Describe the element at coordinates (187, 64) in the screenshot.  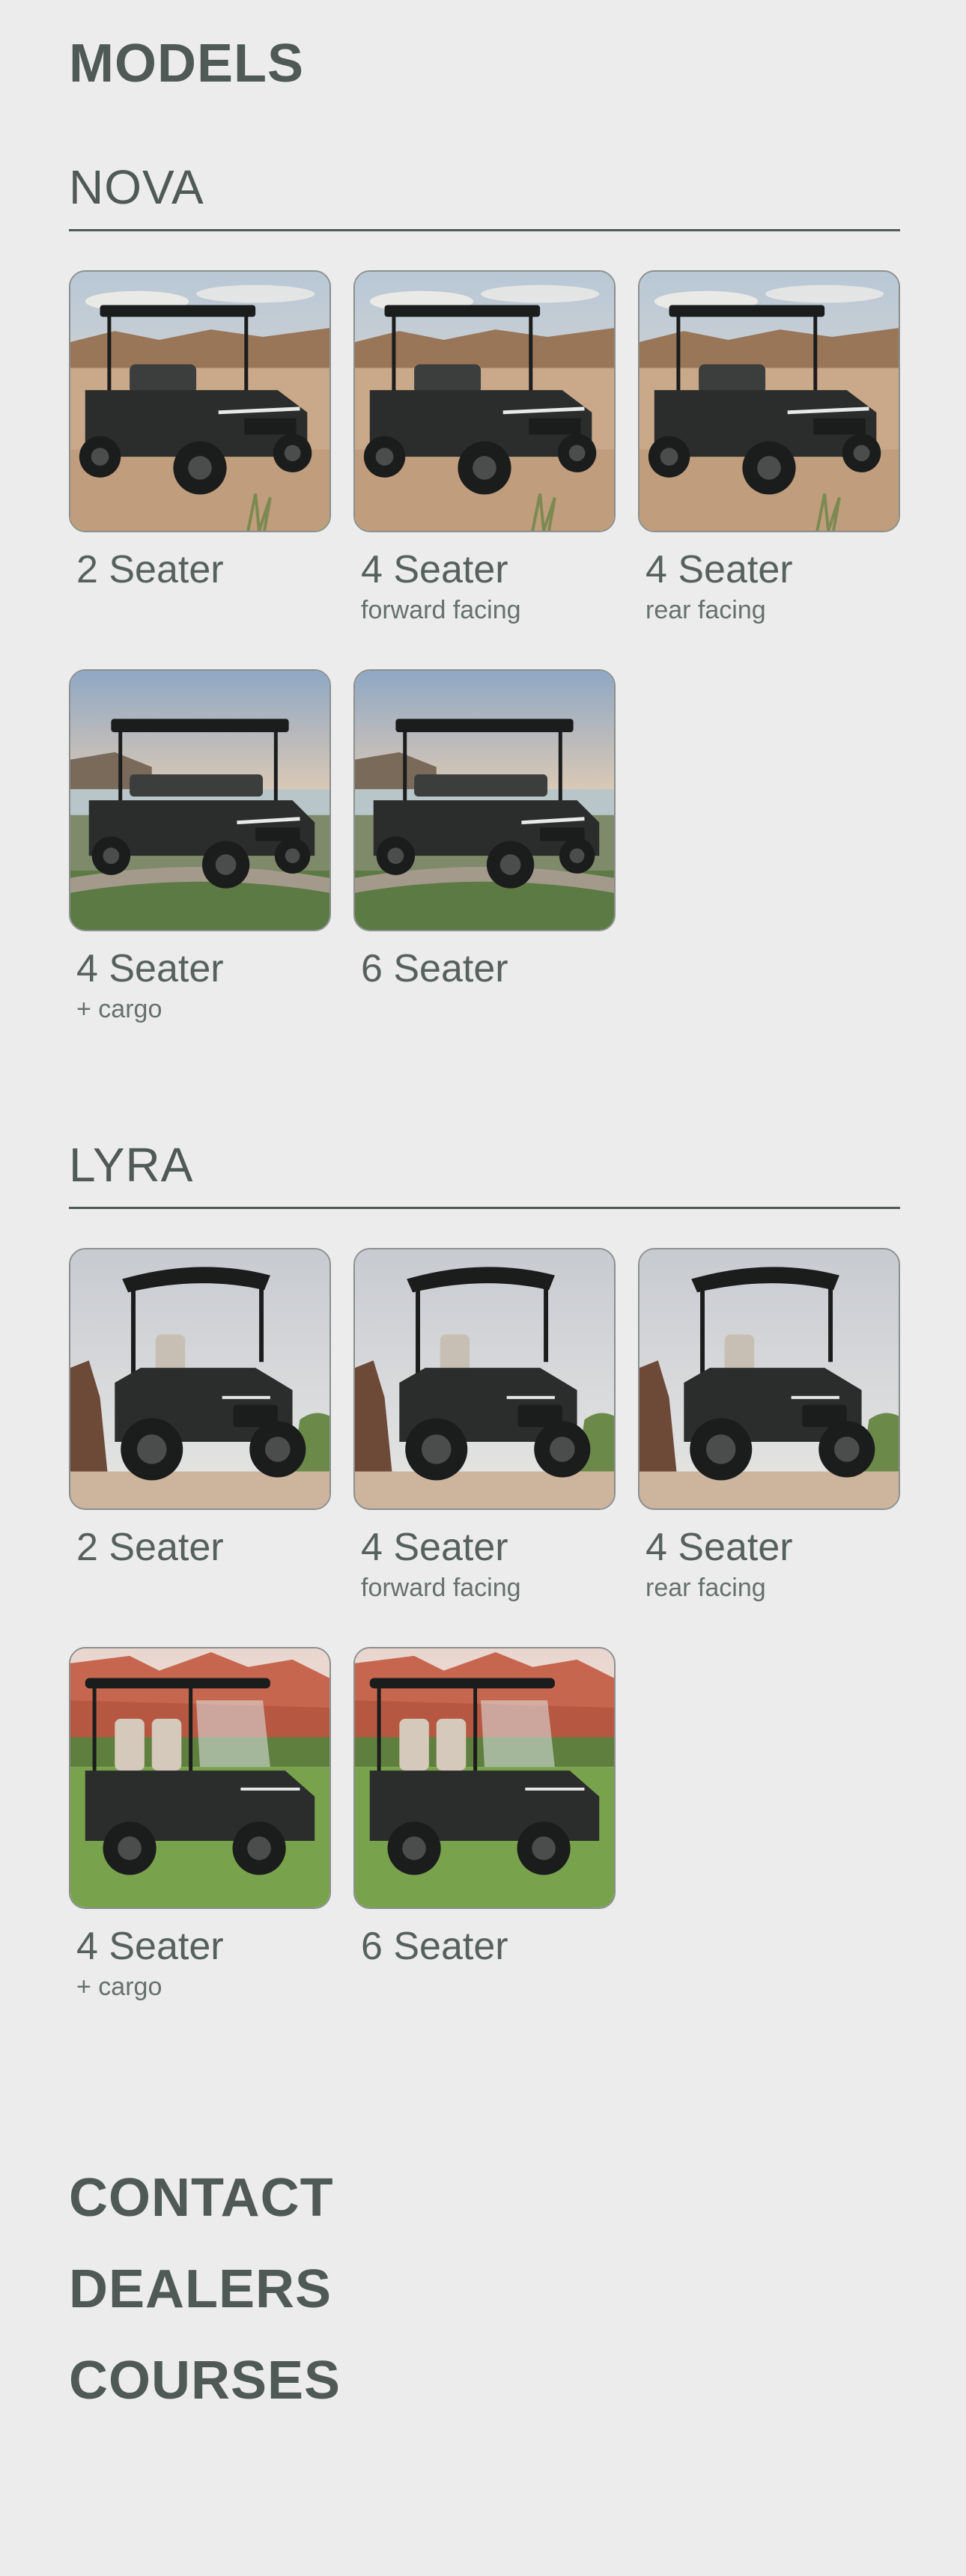
I see `page-title: MODELS` at that location.